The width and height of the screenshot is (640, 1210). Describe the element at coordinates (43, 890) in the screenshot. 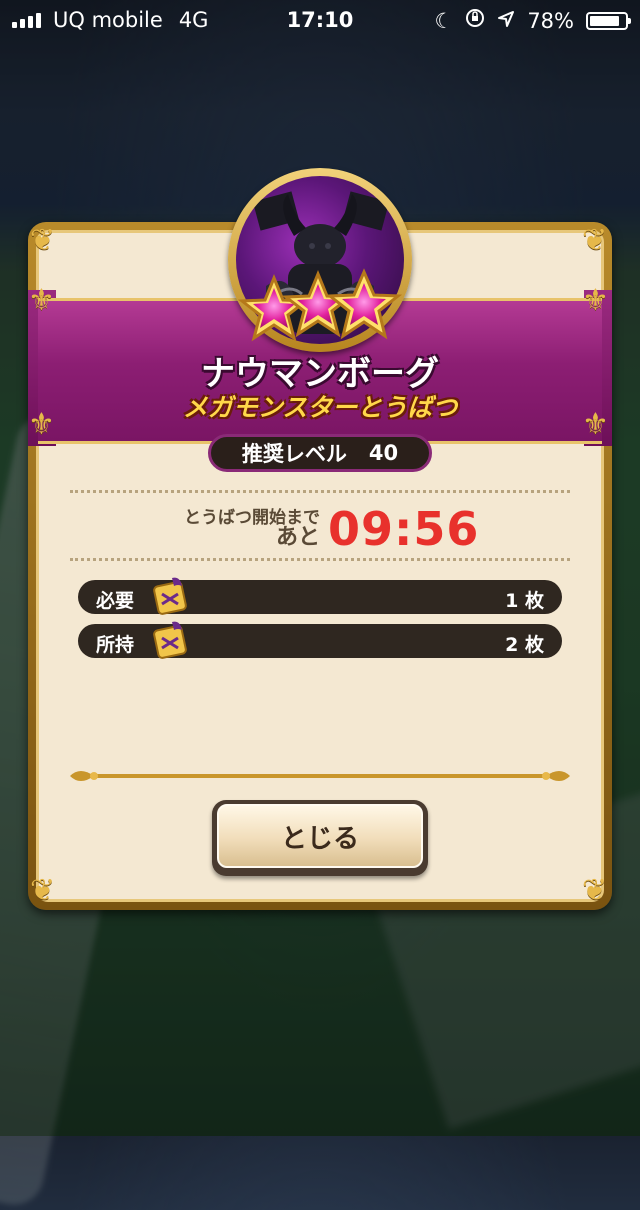

I see `corner-ornament-bottom-left-icon: ❦` at that location.